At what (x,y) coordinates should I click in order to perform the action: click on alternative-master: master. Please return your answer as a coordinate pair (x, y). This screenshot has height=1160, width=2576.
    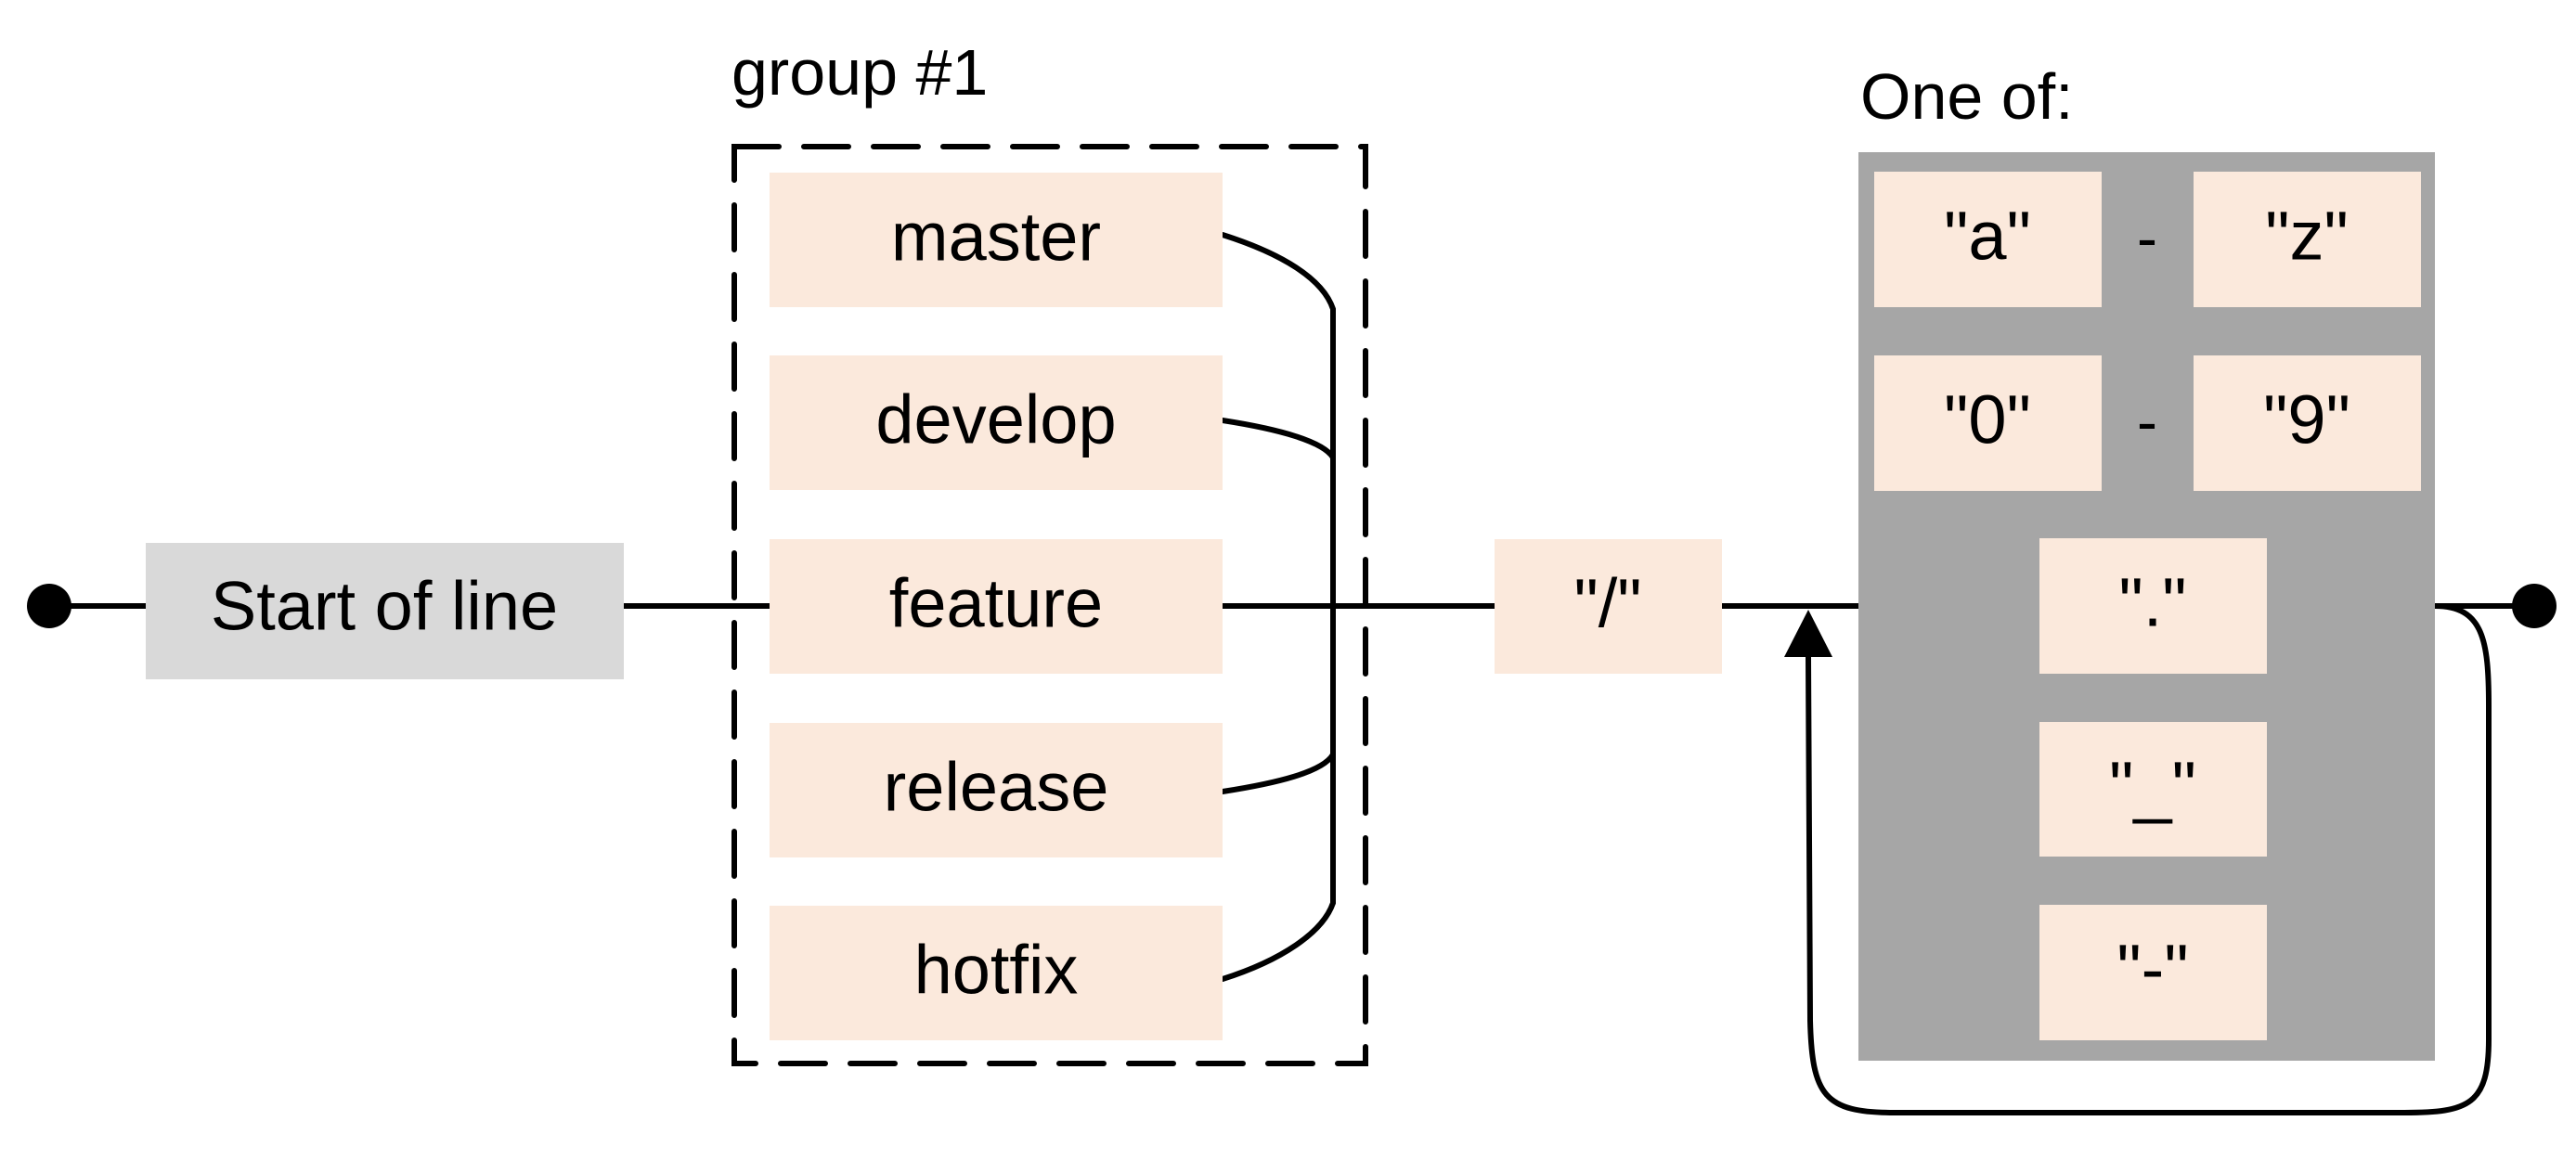
    Looking at the image, I should click on (996, 240).